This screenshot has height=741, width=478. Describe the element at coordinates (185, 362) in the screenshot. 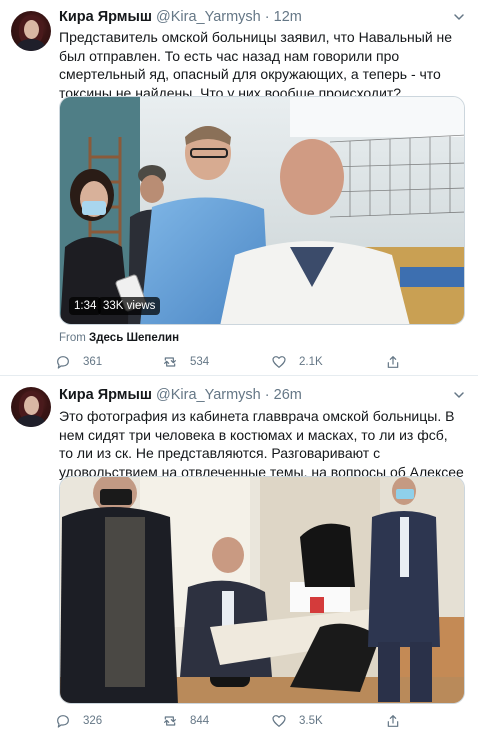

I see `retweet-button: 534` at that location.